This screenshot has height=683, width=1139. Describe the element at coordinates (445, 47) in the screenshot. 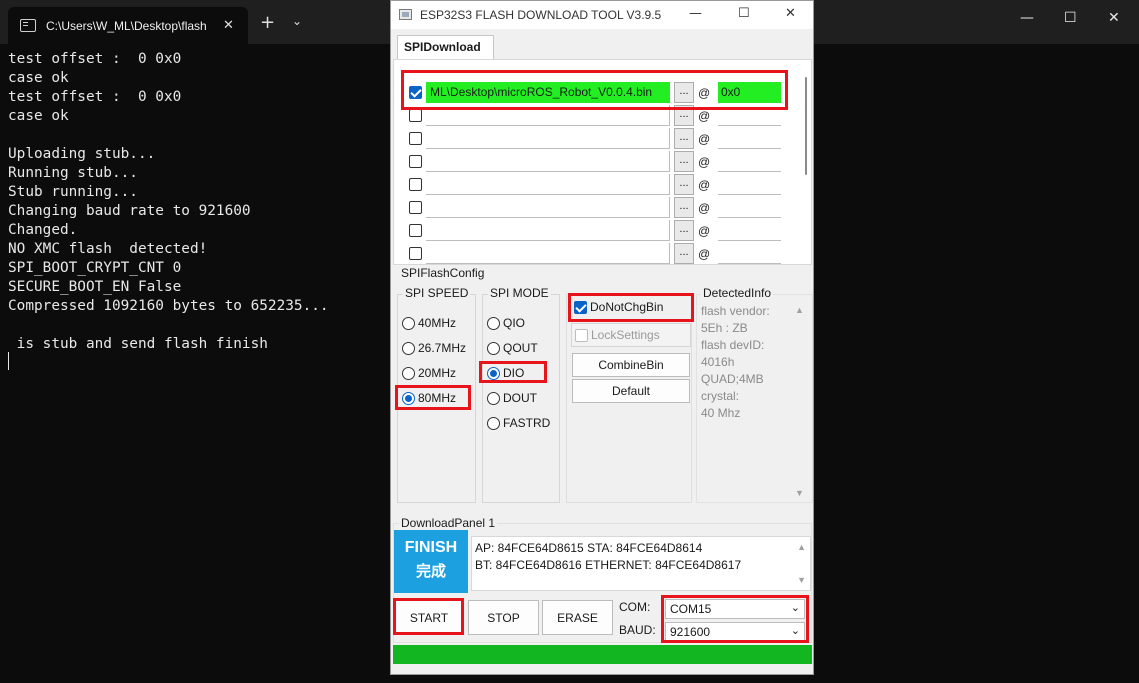

I see `tab-spidownload: SPIDownload` at that location.